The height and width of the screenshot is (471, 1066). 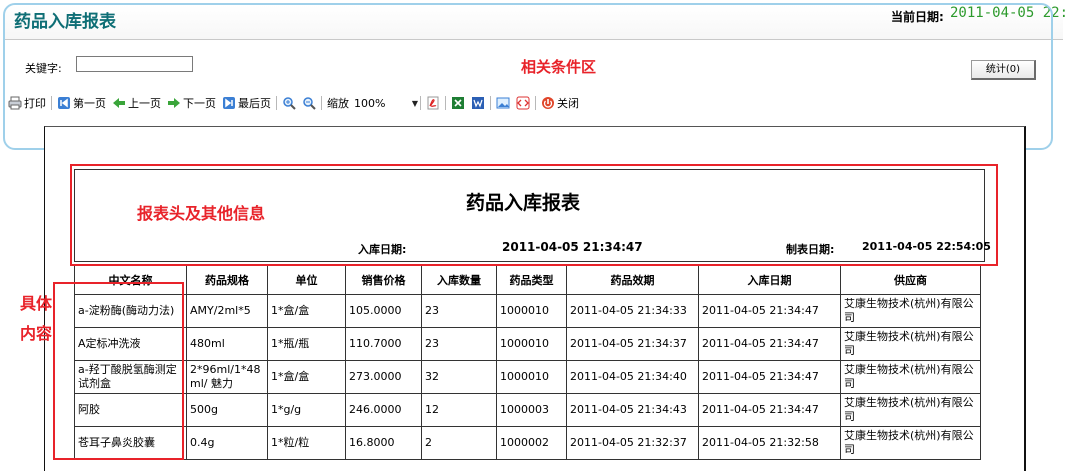 What do you see at coordinates (632, 311) in the screenshot?
I see `cell-expiry: 2011-04-05 21:34:33` at bounding box center [632, 311].